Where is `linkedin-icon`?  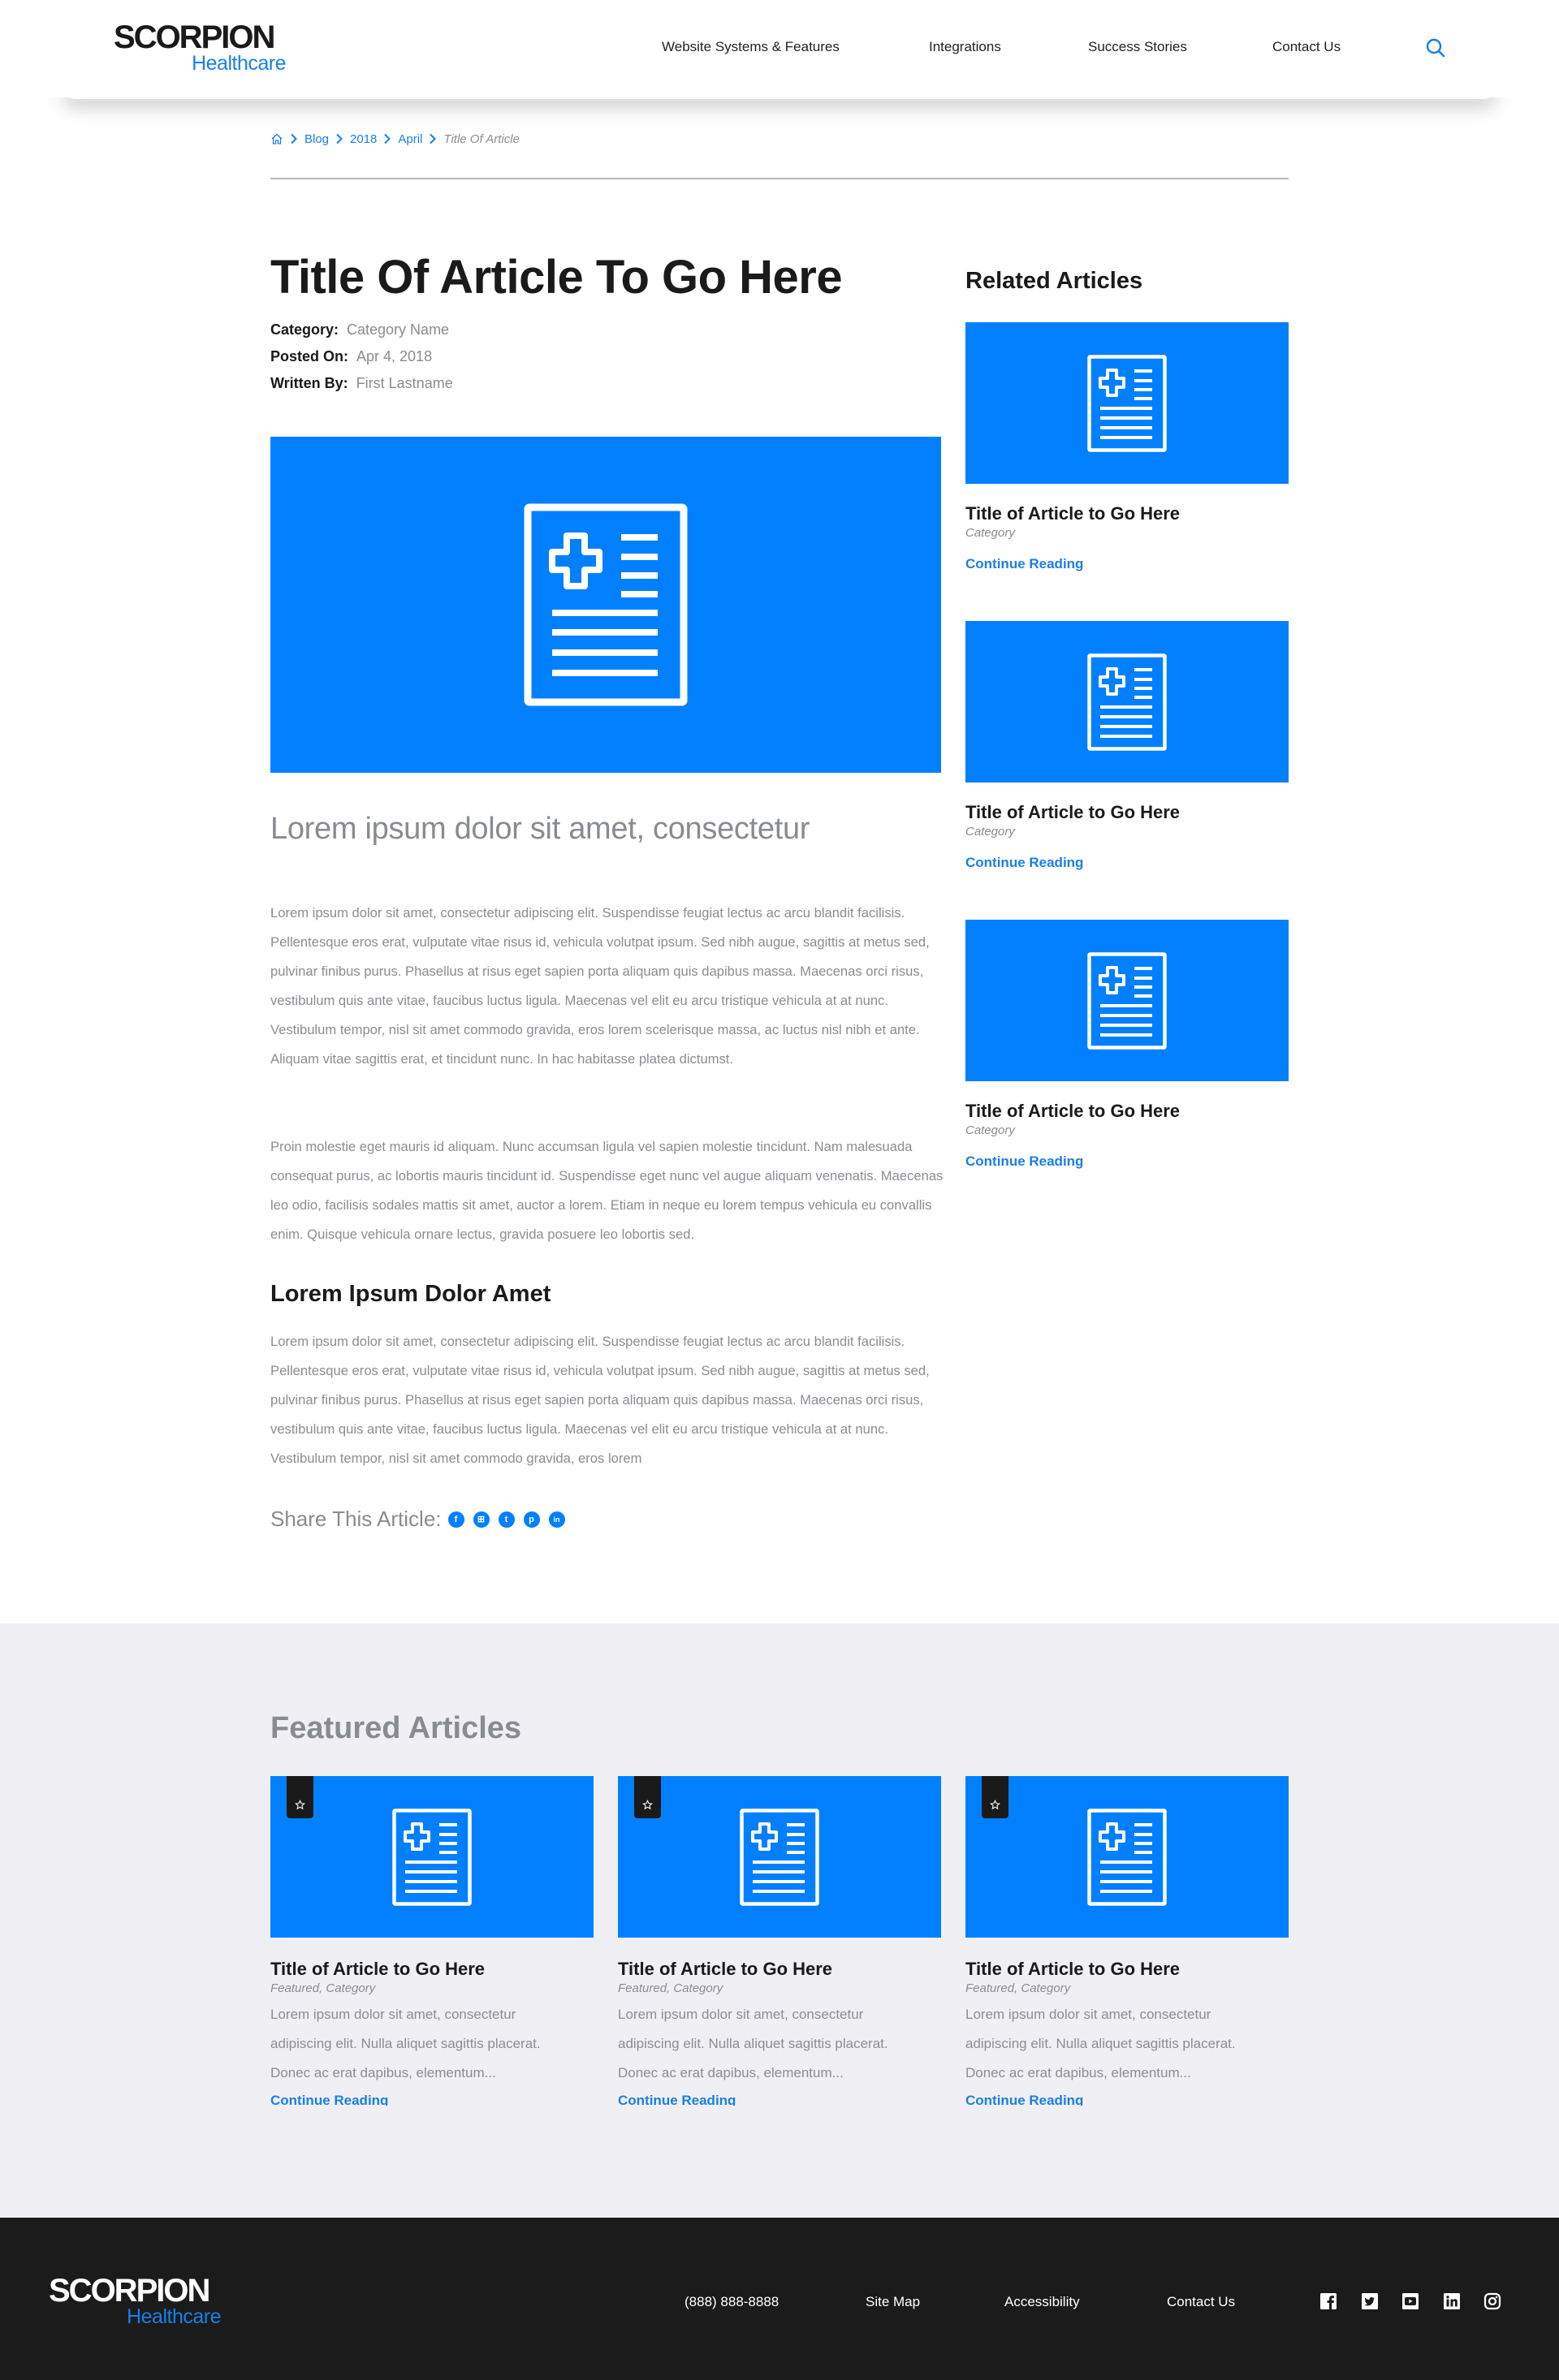 linkedin-icon is located at coordinates (1452, 2301).